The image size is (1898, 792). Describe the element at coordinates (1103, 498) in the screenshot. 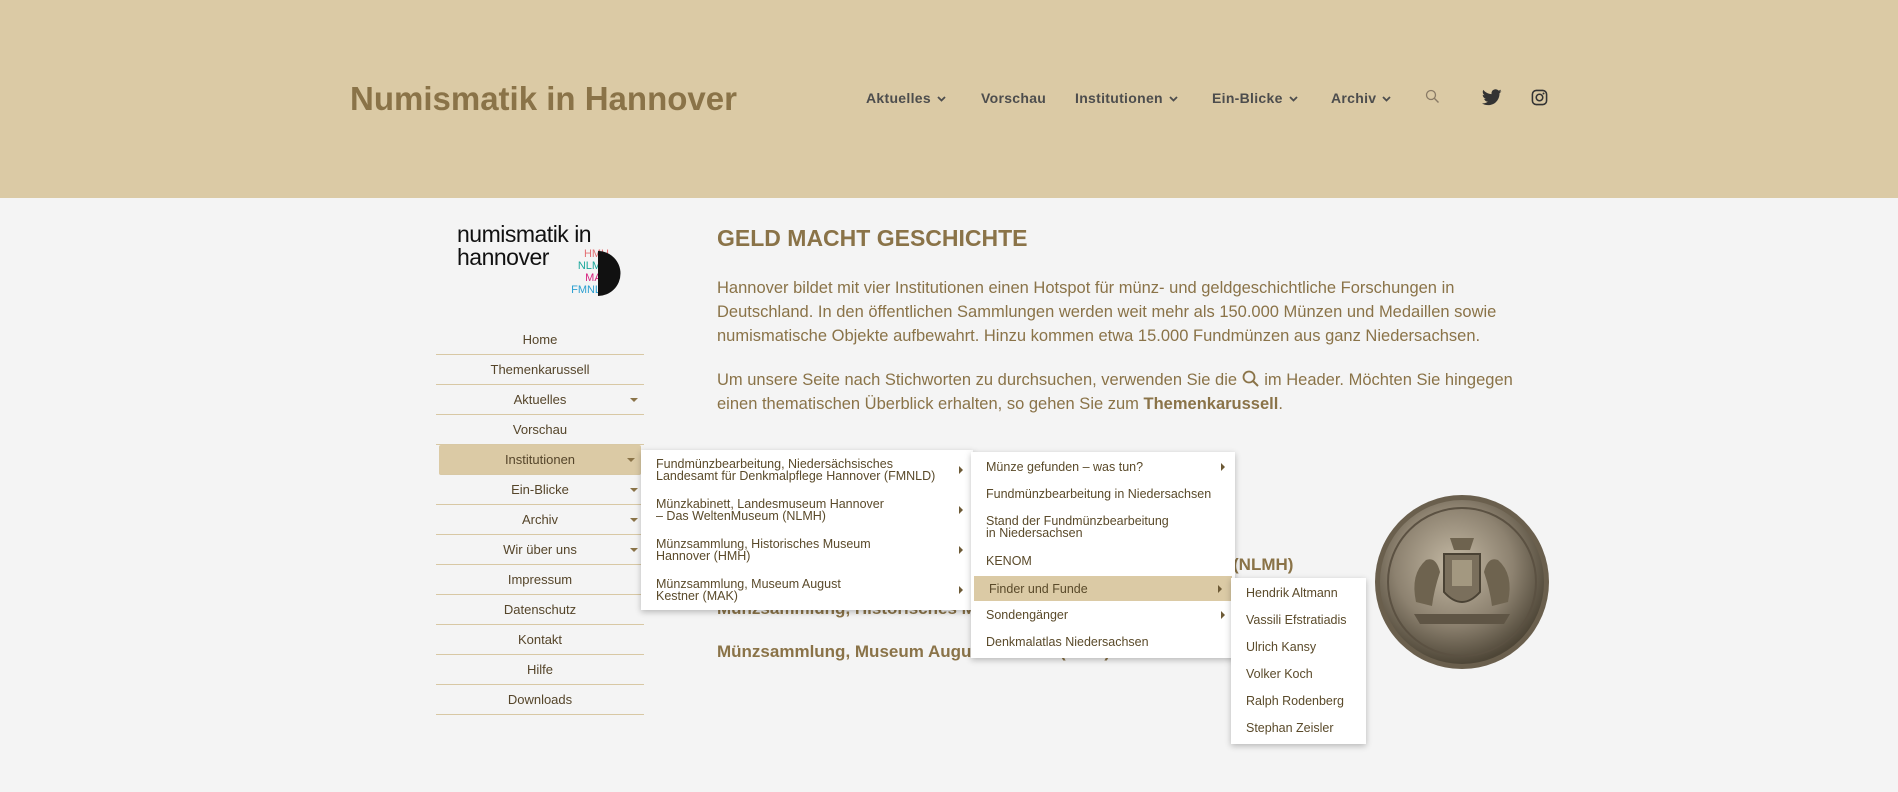

I see `submenu-item-fundmuenzbearbeitung: Fundmünzbearbeitung in Niedersachsen` at that location.